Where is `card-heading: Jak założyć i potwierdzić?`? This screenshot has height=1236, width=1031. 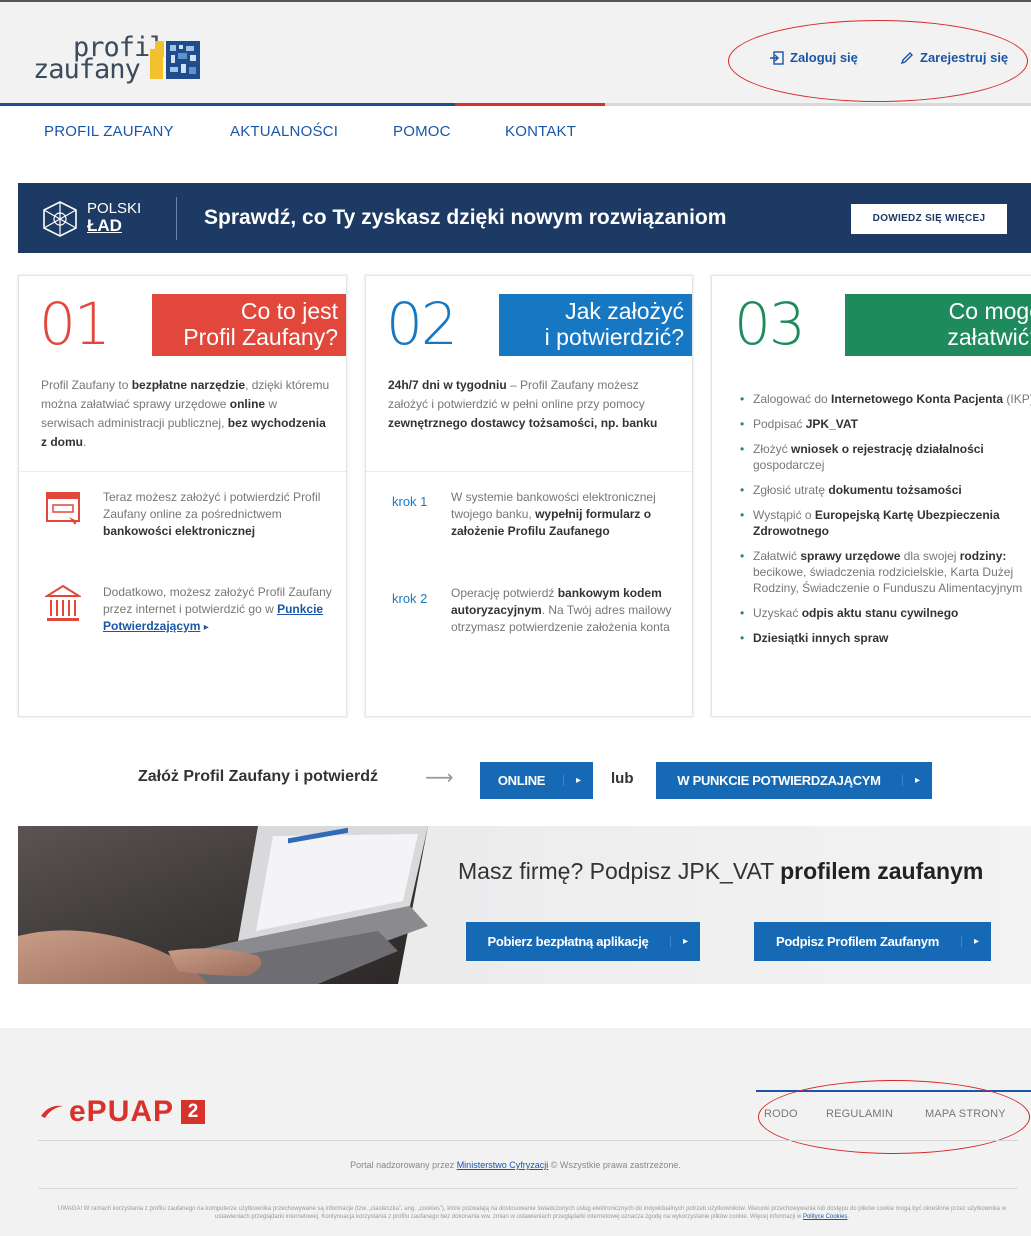
card-heading: Jak założyć i potwierdzić? is located at coordinates (595, 325).